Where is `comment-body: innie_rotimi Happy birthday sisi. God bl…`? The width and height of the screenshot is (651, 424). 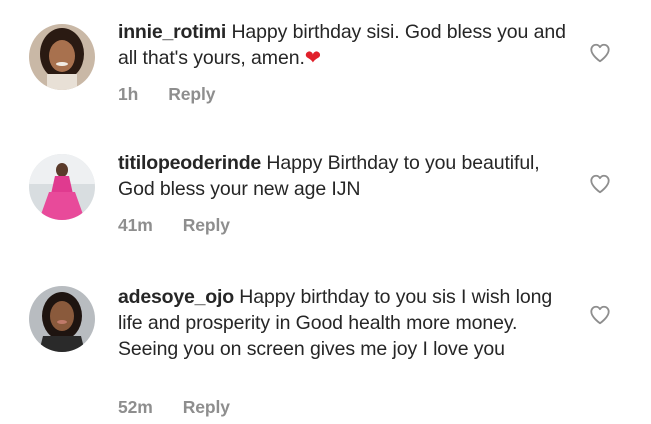 comment-body: innie_rotimi Happy birthday sisi. God bl… is located at coordinates (343, 45).